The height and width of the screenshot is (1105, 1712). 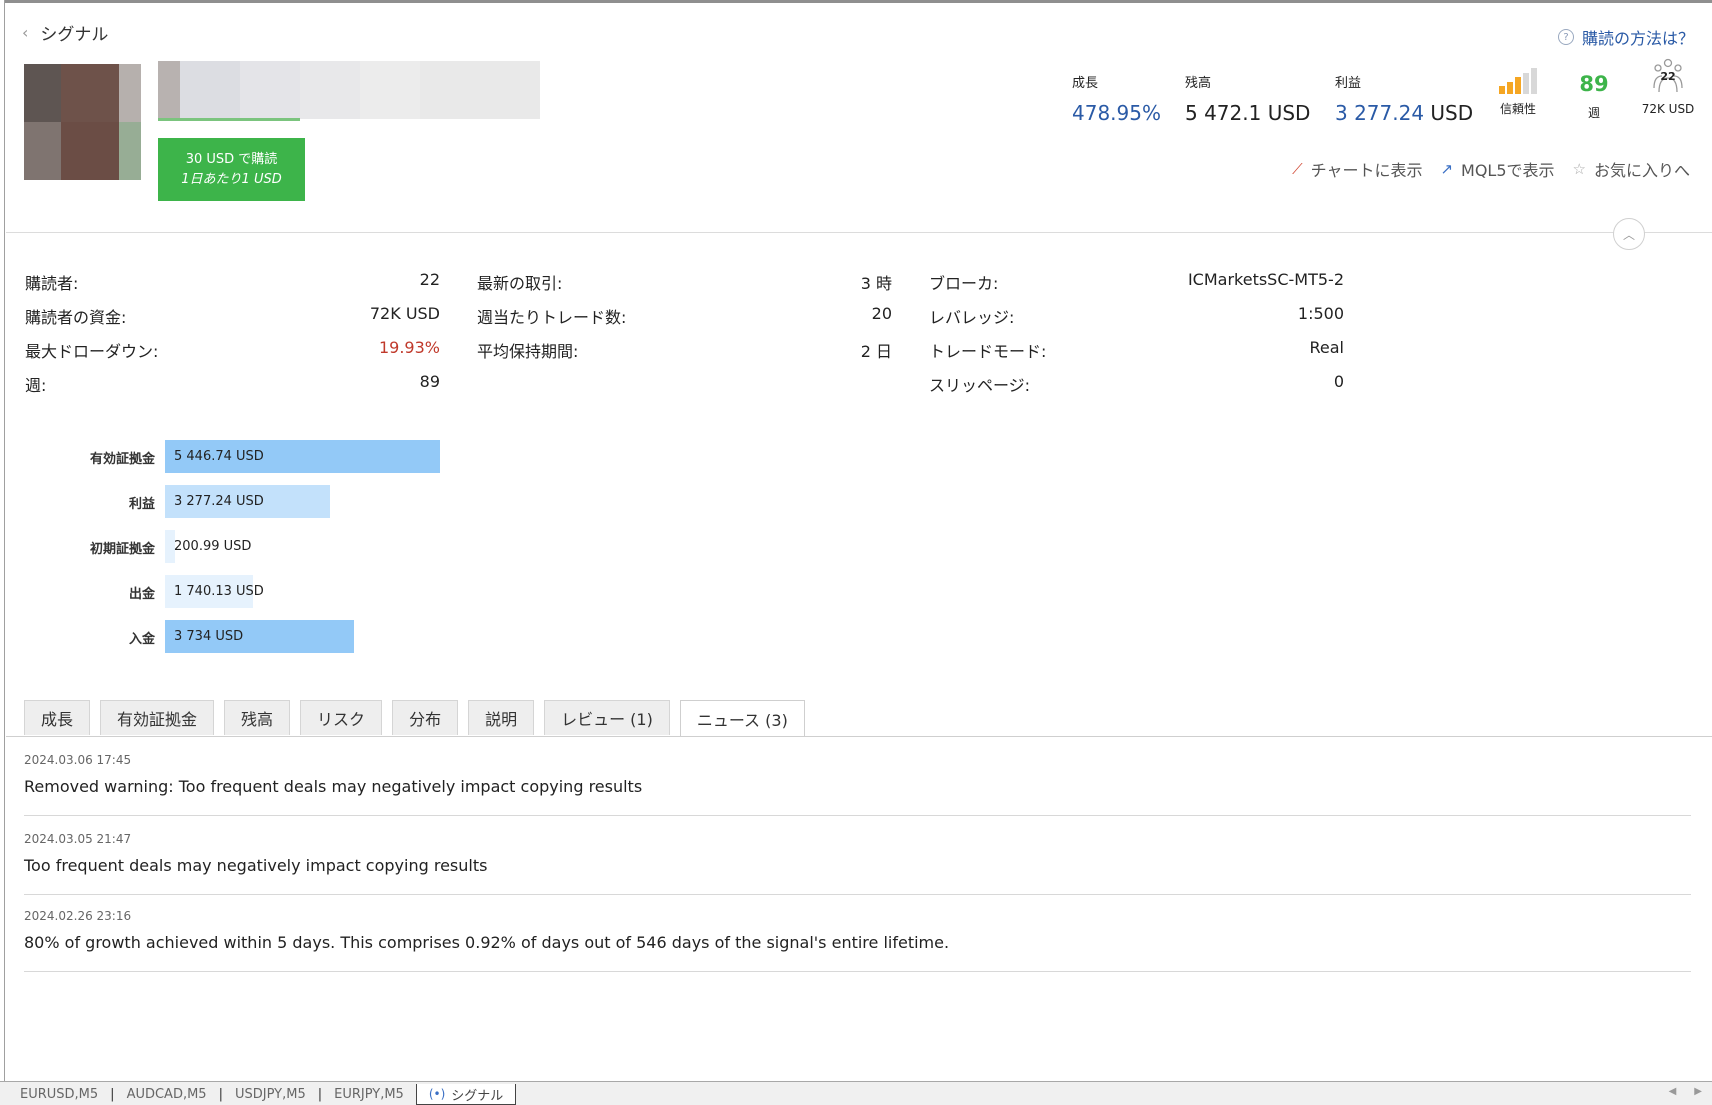 What do you see at coordinates (52, 283) in the screenshot?
I see `subscribers-label: 購読者:` at bounding box center [52, 283].